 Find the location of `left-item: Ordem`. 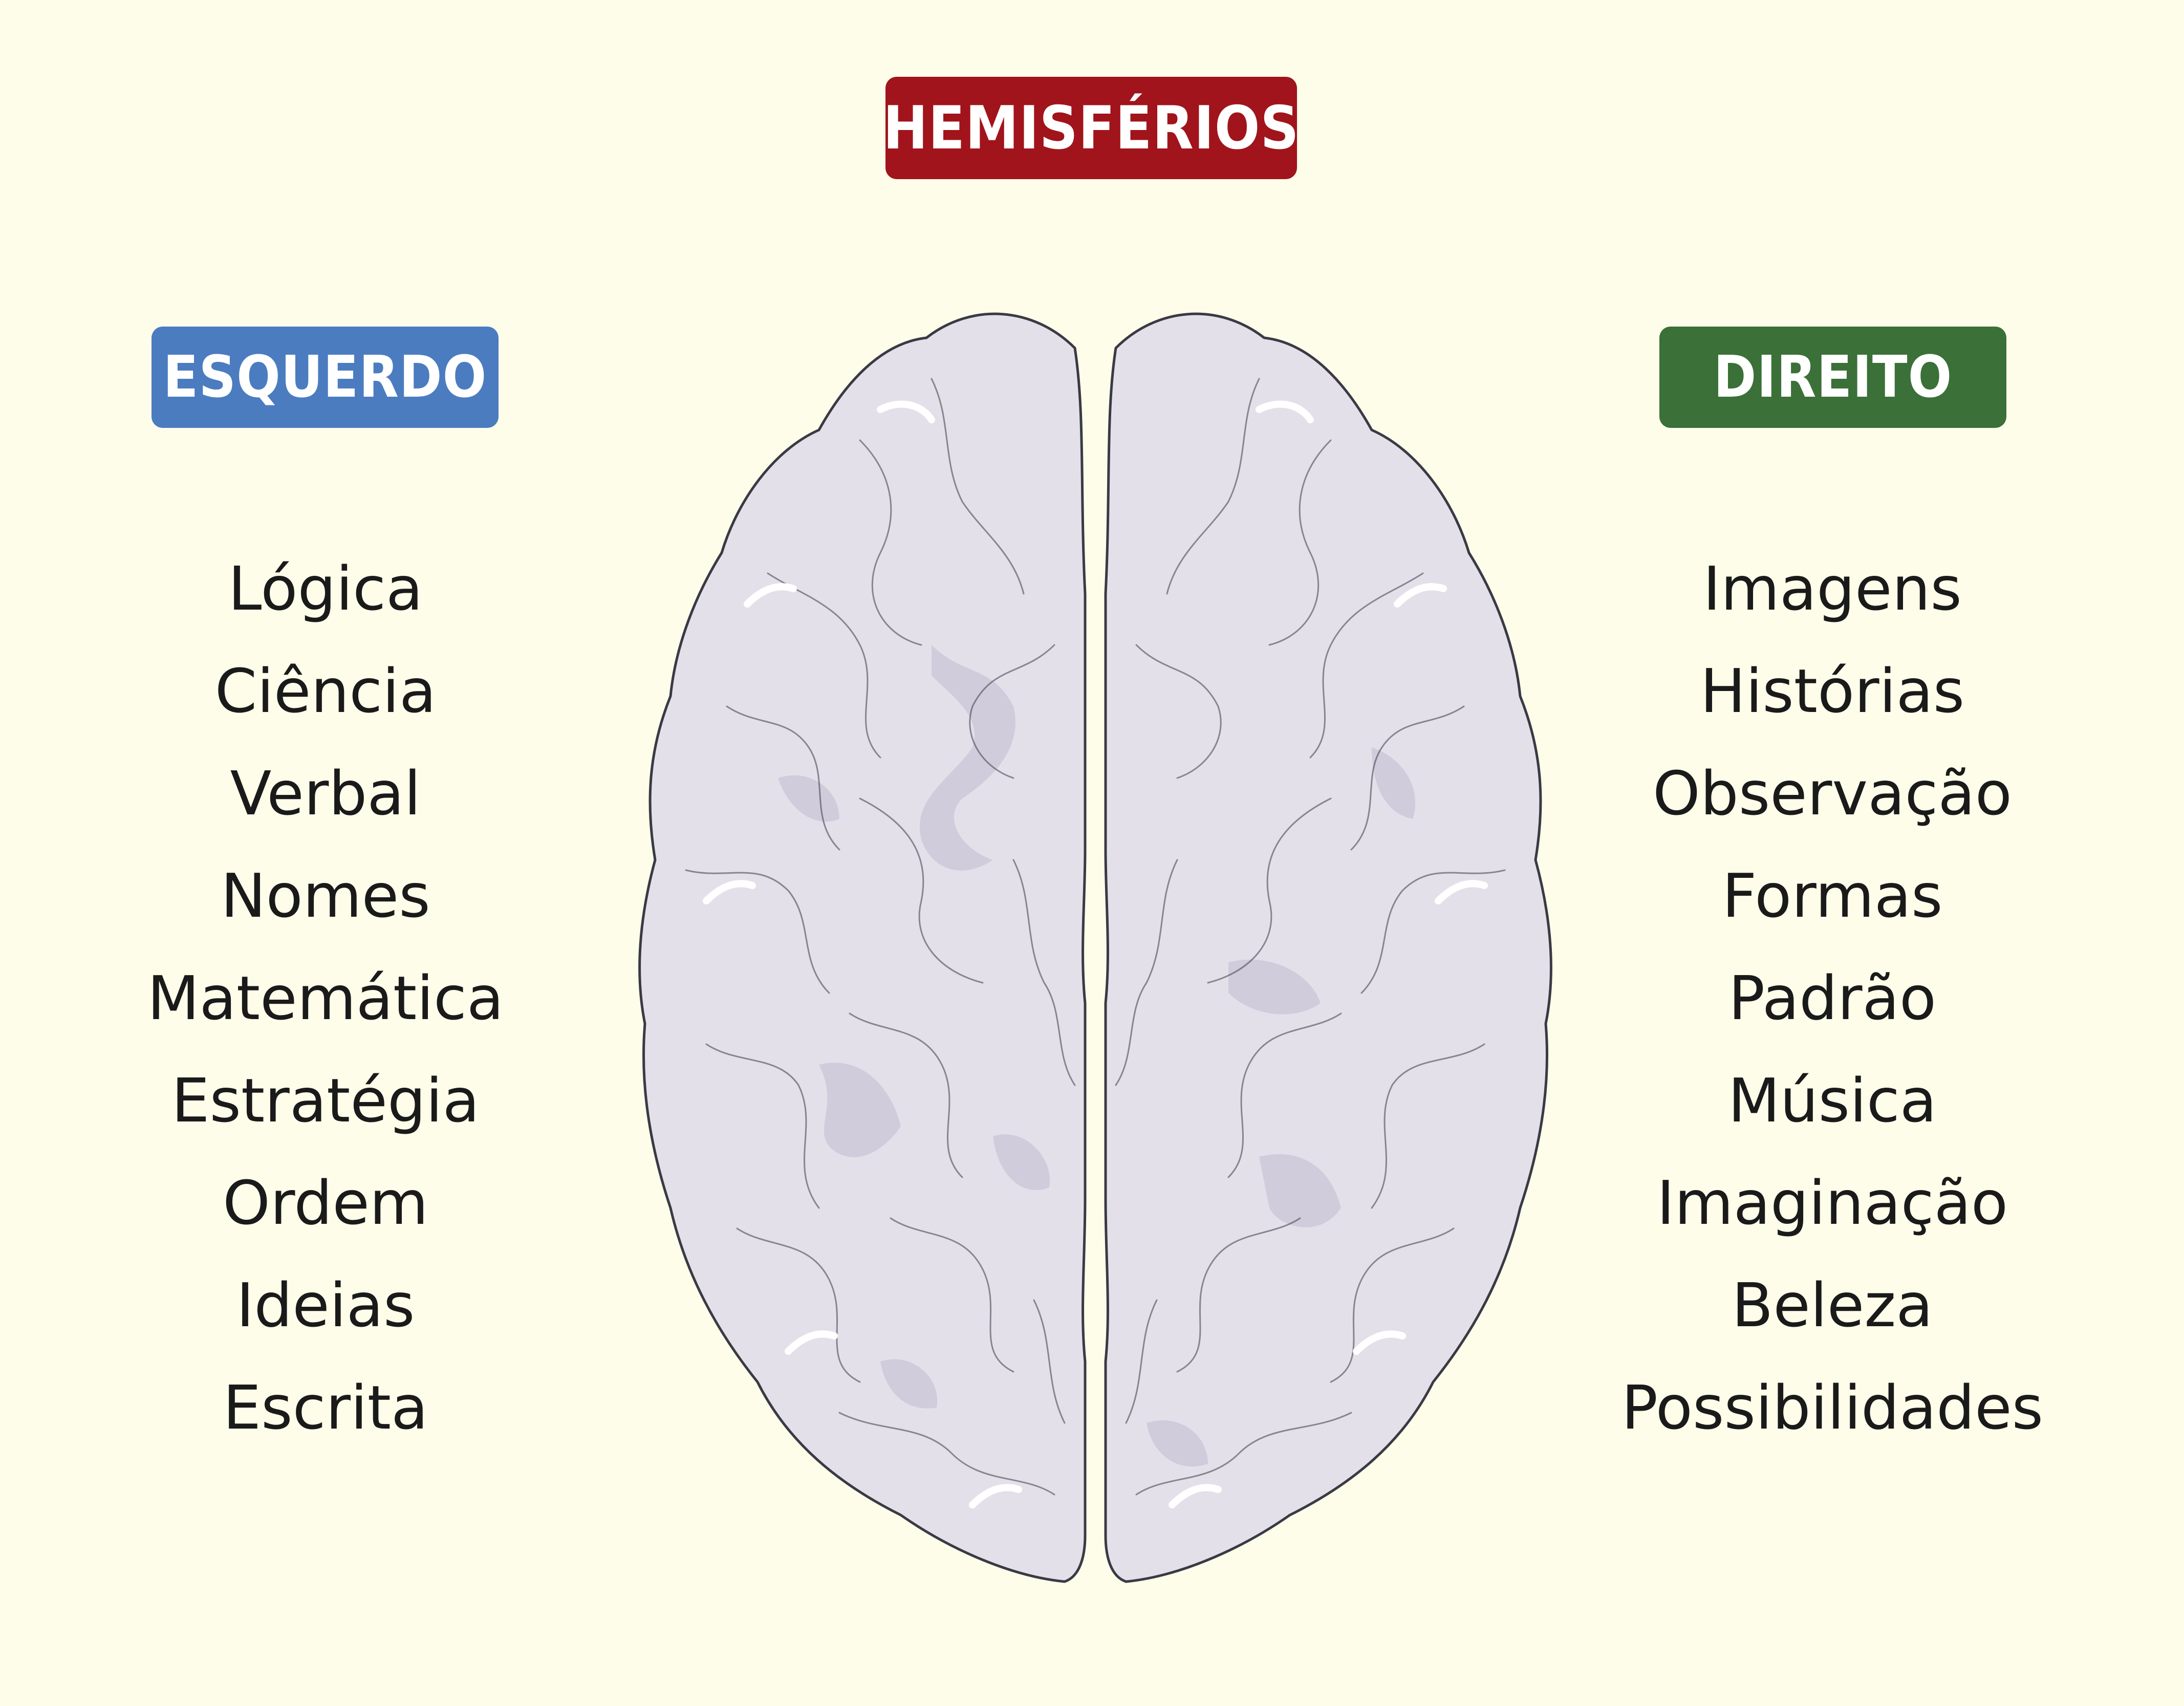

left-item: Ordem is located at coordinates (325, 1203).